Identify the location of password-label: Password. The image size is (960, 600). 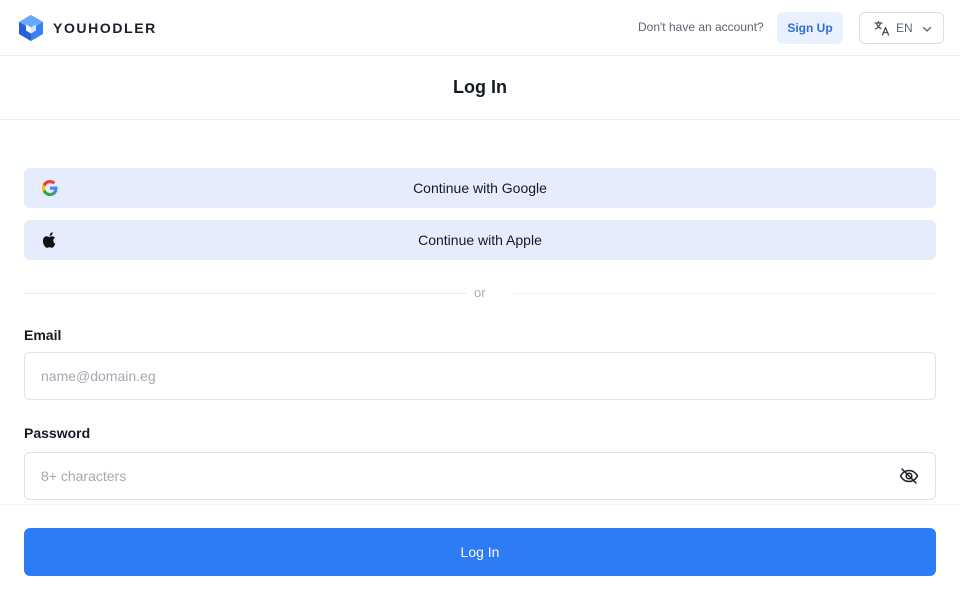
(57, 433).